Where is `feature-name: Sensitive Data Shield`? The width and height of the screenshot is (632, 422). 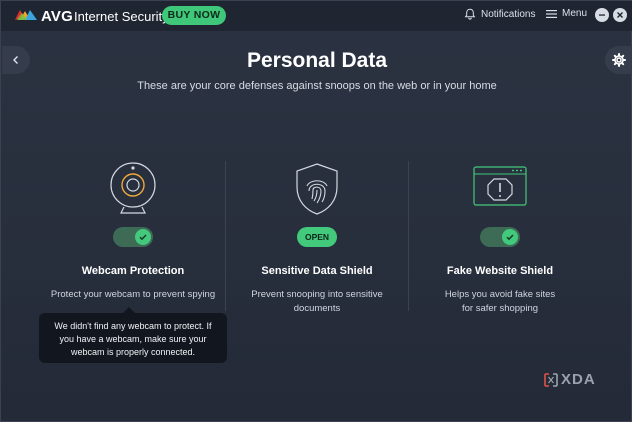
feature-name: Sensitive Data Shield is located at coordinates (317, 271).